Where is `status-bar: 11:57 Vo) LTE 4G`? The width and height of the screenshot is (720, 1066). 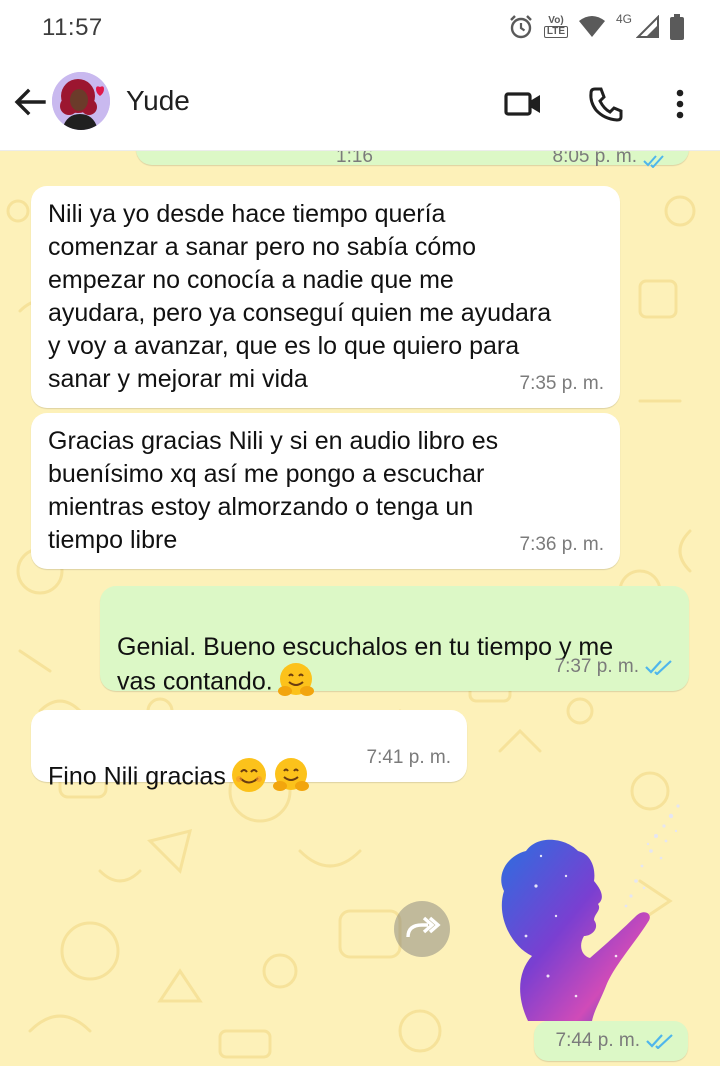
status-bar: 11:57 Vo) LTE 4G is located at coordinates (360, 29).